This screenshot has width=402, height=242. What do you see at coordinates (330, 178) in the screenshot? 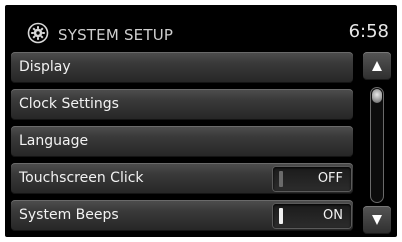
I see `toggle-value: OFF` at bounding box center [330, 178].